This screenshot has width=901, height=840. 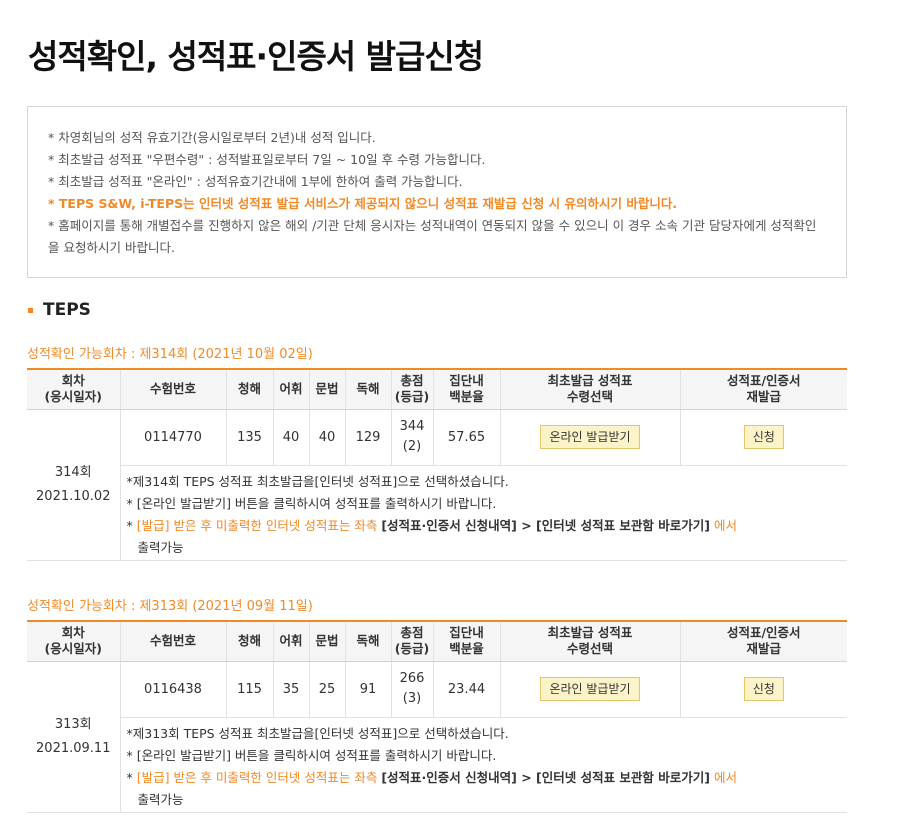 I want to click on exam-no-cell: 0116438, so click(x=172, y=689).